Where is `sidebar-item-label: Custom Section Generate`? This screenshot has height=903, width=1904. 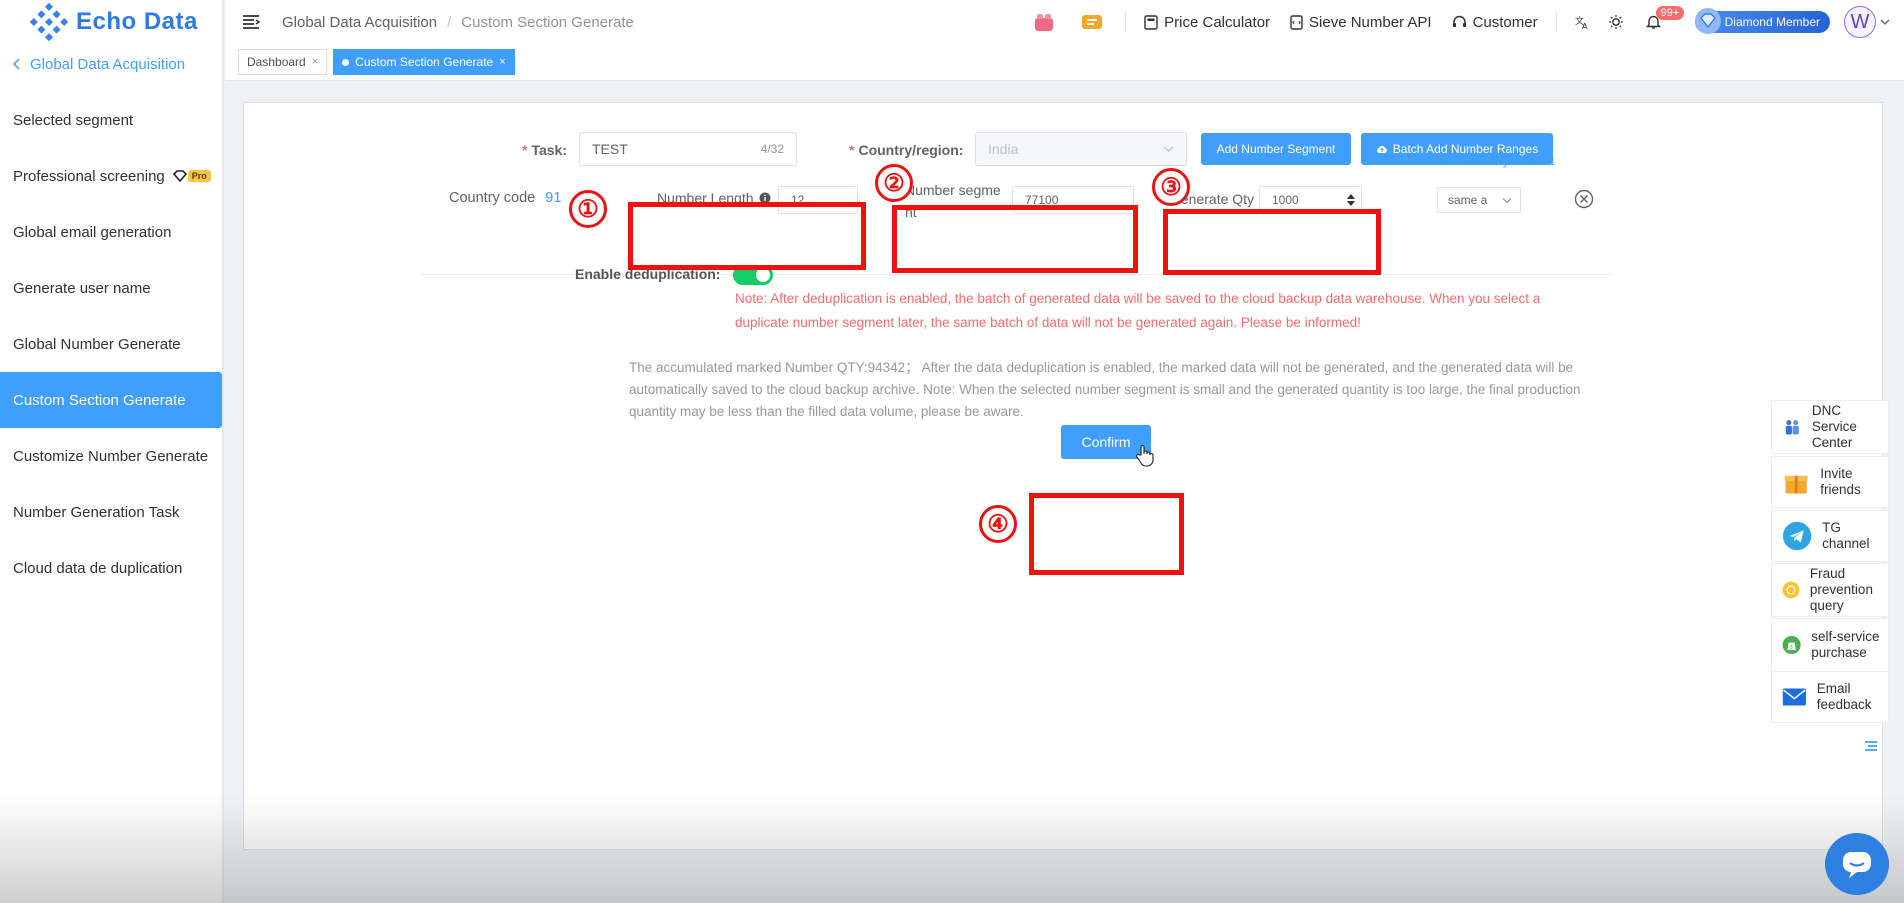
sidebar-item-label: Custom Section Generate is located at coordinates (99, 400).